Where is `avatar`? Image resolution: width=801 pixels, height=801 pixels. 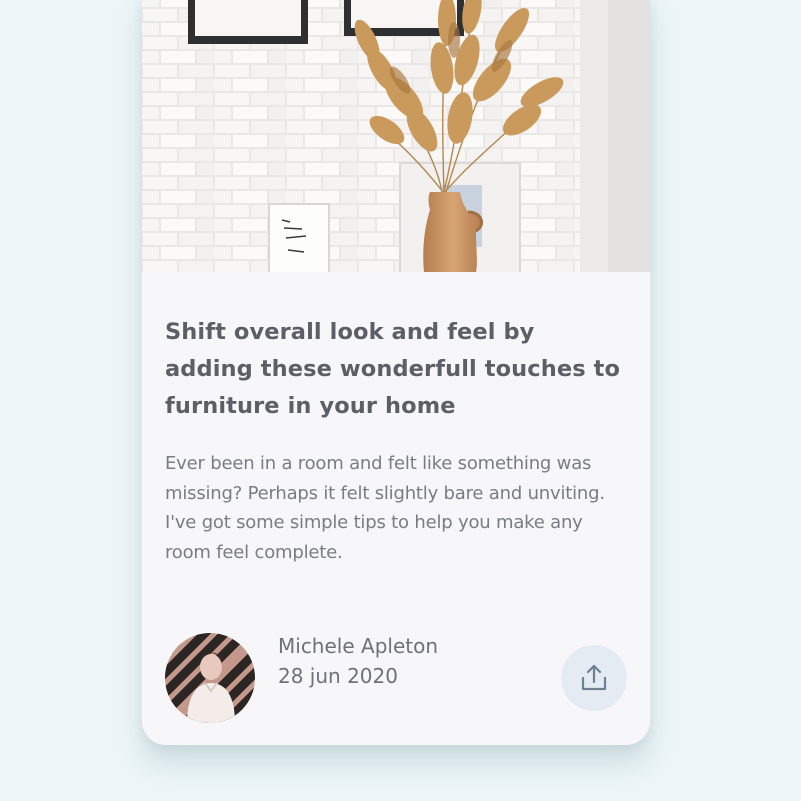
avatar is located at coordinates (210, 678).